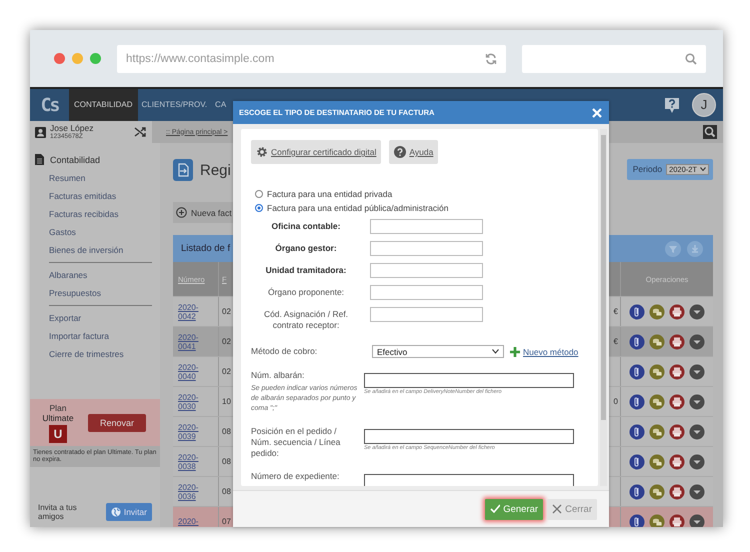  I want to click on invoice-number-link: 2020- 0042, so click(196, 311).